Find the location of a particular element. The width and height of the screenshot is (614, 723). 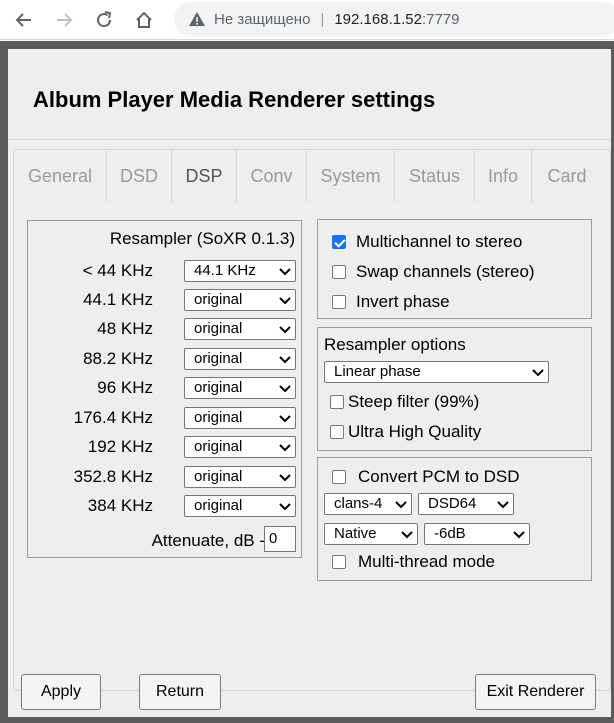

swap-channels-label: Swap channels (stereo) is located at coordinates (445, 271).